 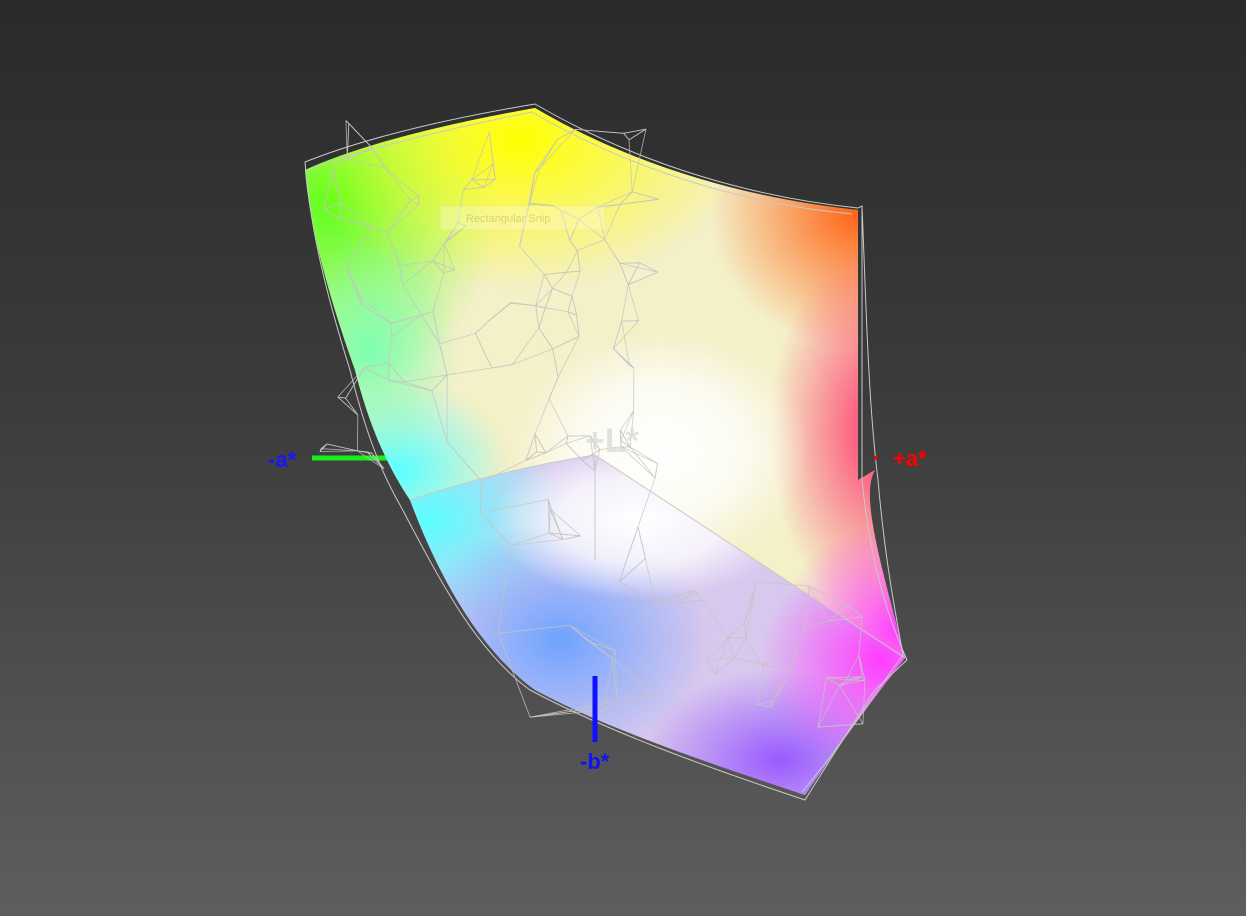 What do you see at coordinates (282, 459) in the screenshot?
I see `neg-a-axis-label: -a*` at bounding box center [282, 459].